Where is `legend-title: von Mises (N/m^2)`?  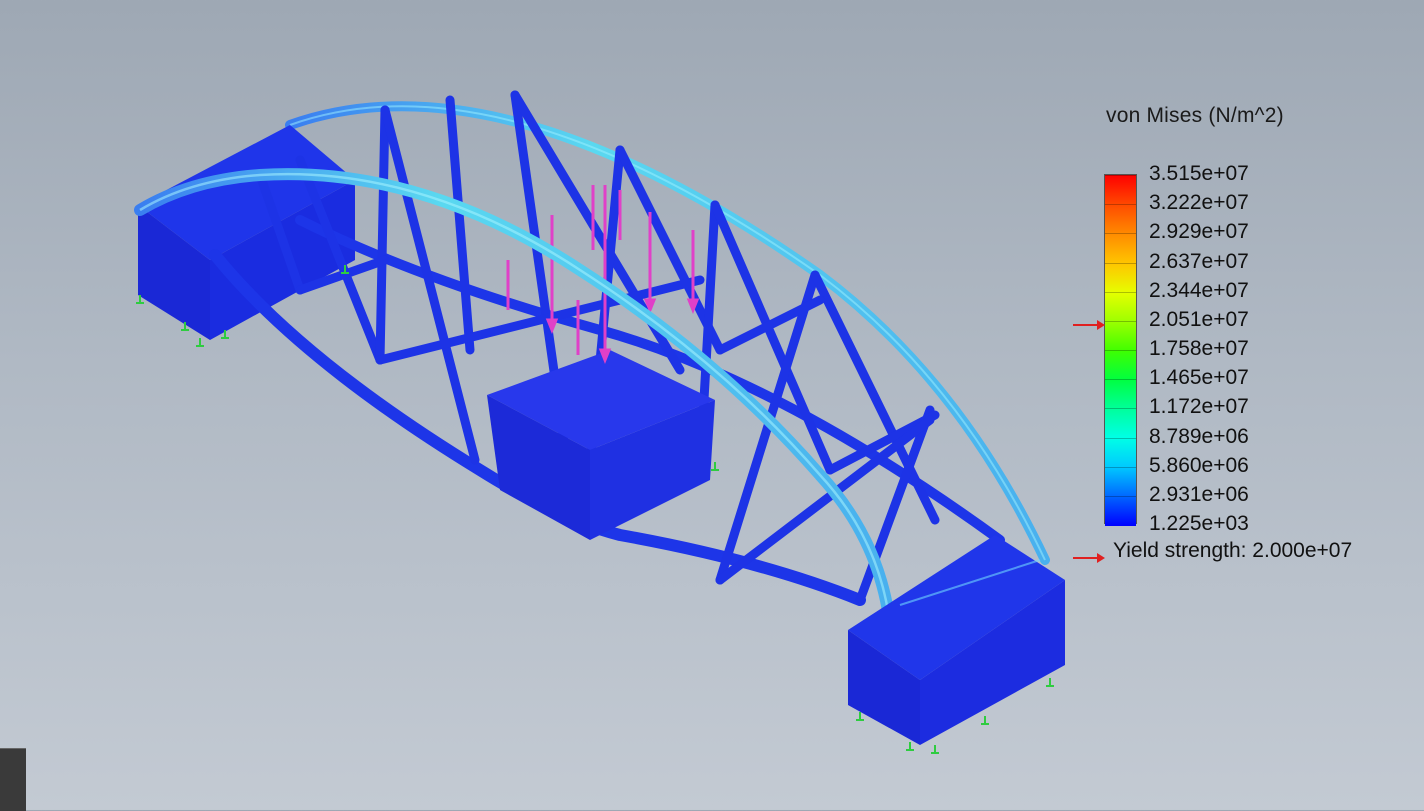
legend-title: von Mises (N/m^2) is located at coordinates (1195, 115).